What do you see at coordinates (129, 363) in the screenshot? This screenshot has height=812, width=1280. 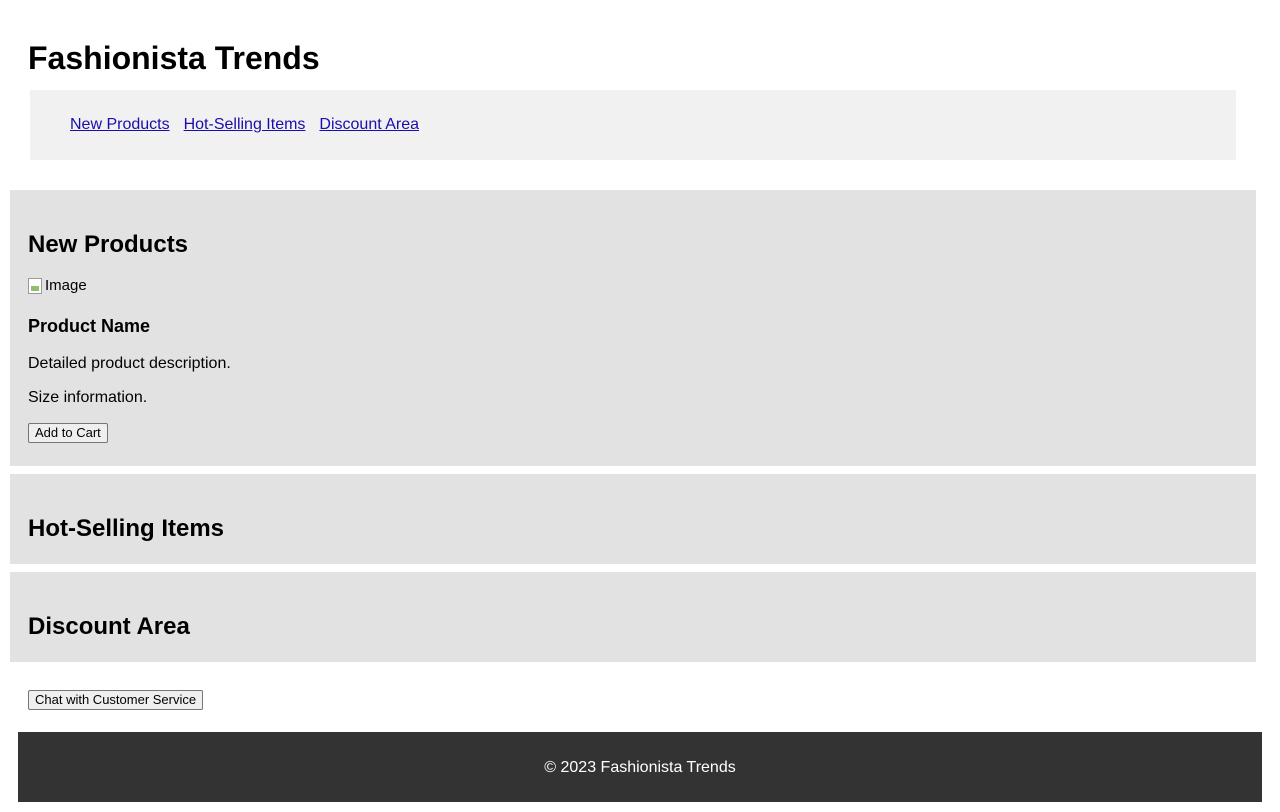 I see `product-description: Detailed product description.` at bounding box center [129, 363].